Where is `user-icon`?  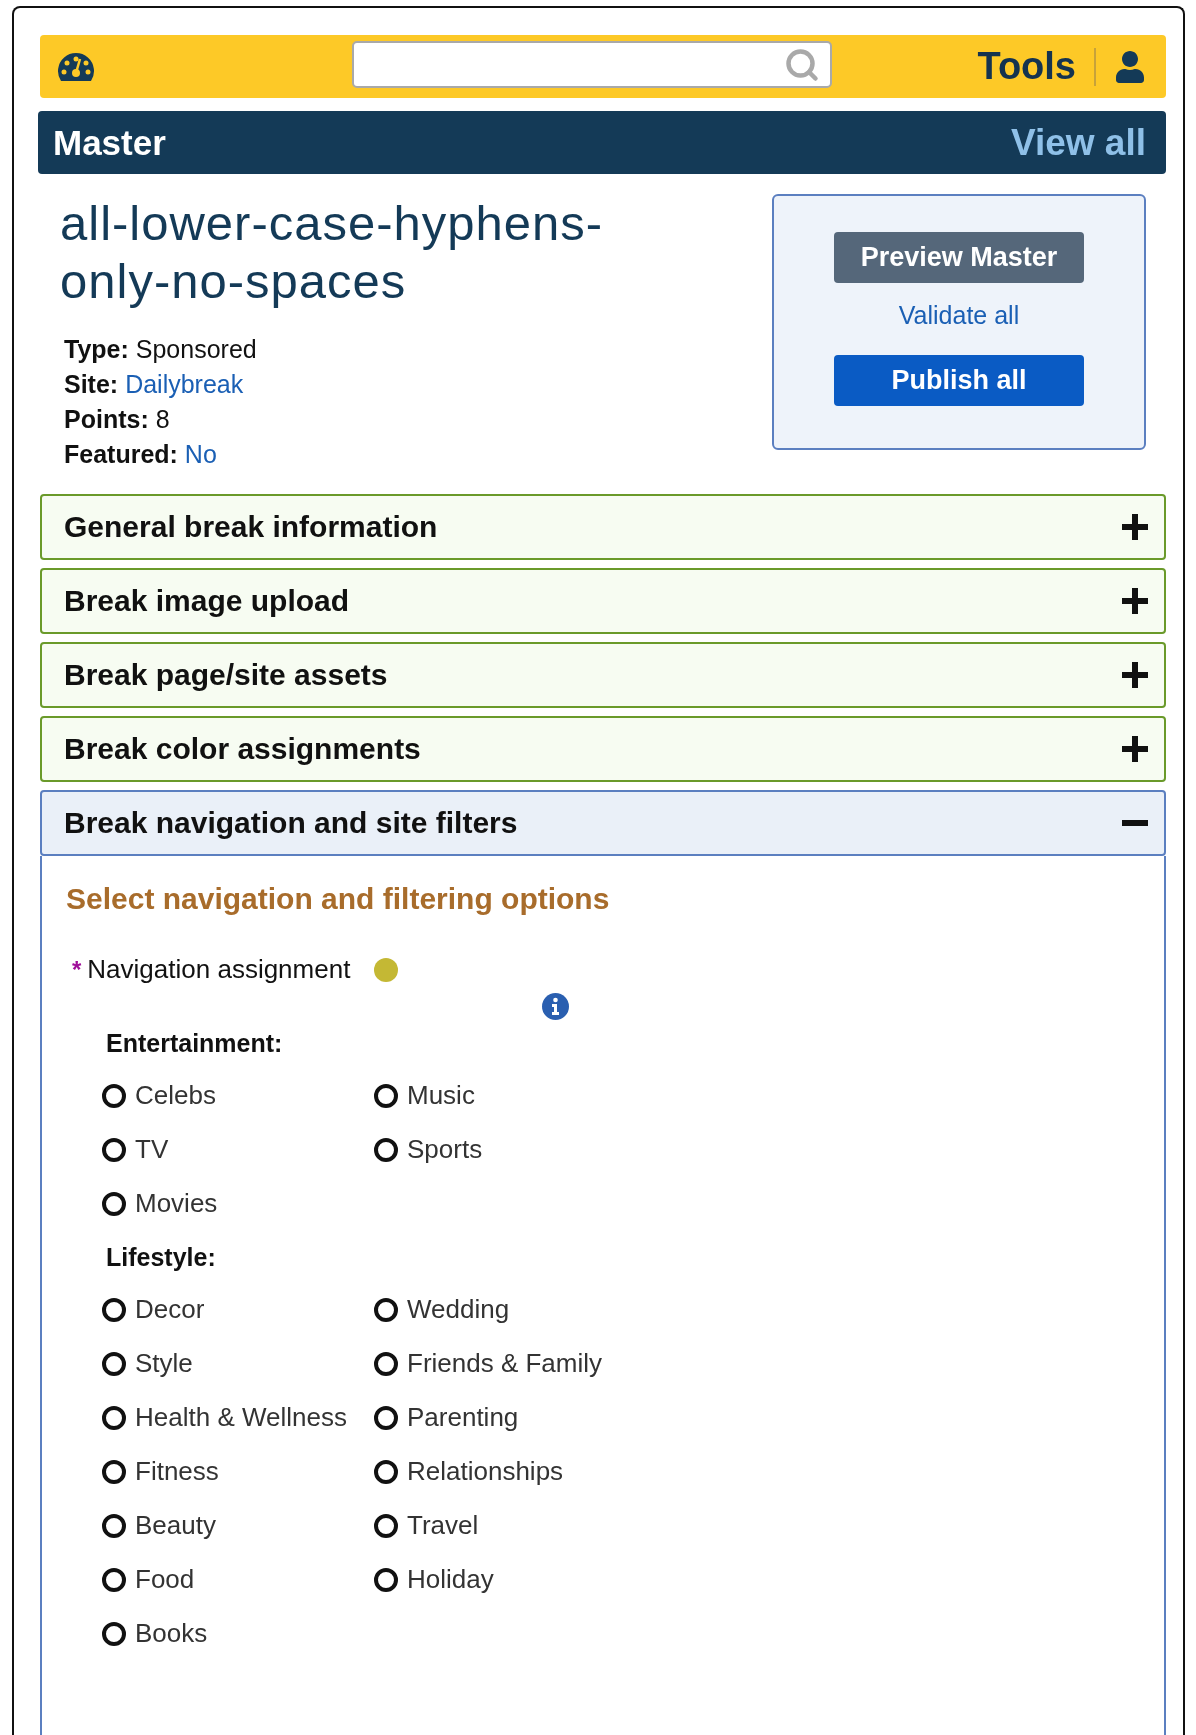 user-icon is located at coordinates (1130, 66).